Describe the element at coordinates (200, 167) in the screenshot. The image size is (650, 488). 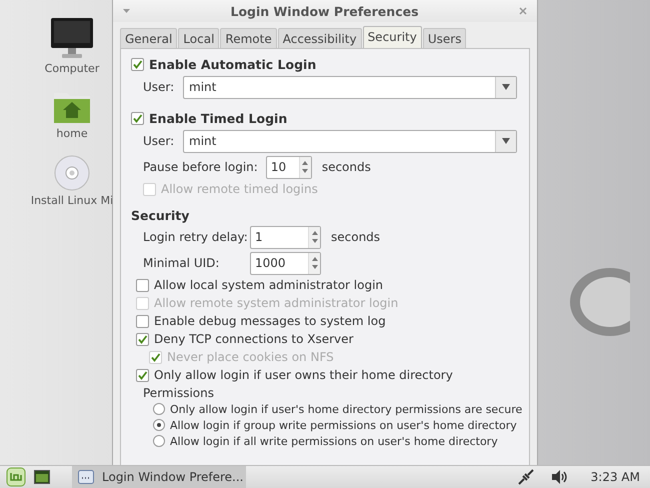
I see `field-label: Pause before login:` at that location.